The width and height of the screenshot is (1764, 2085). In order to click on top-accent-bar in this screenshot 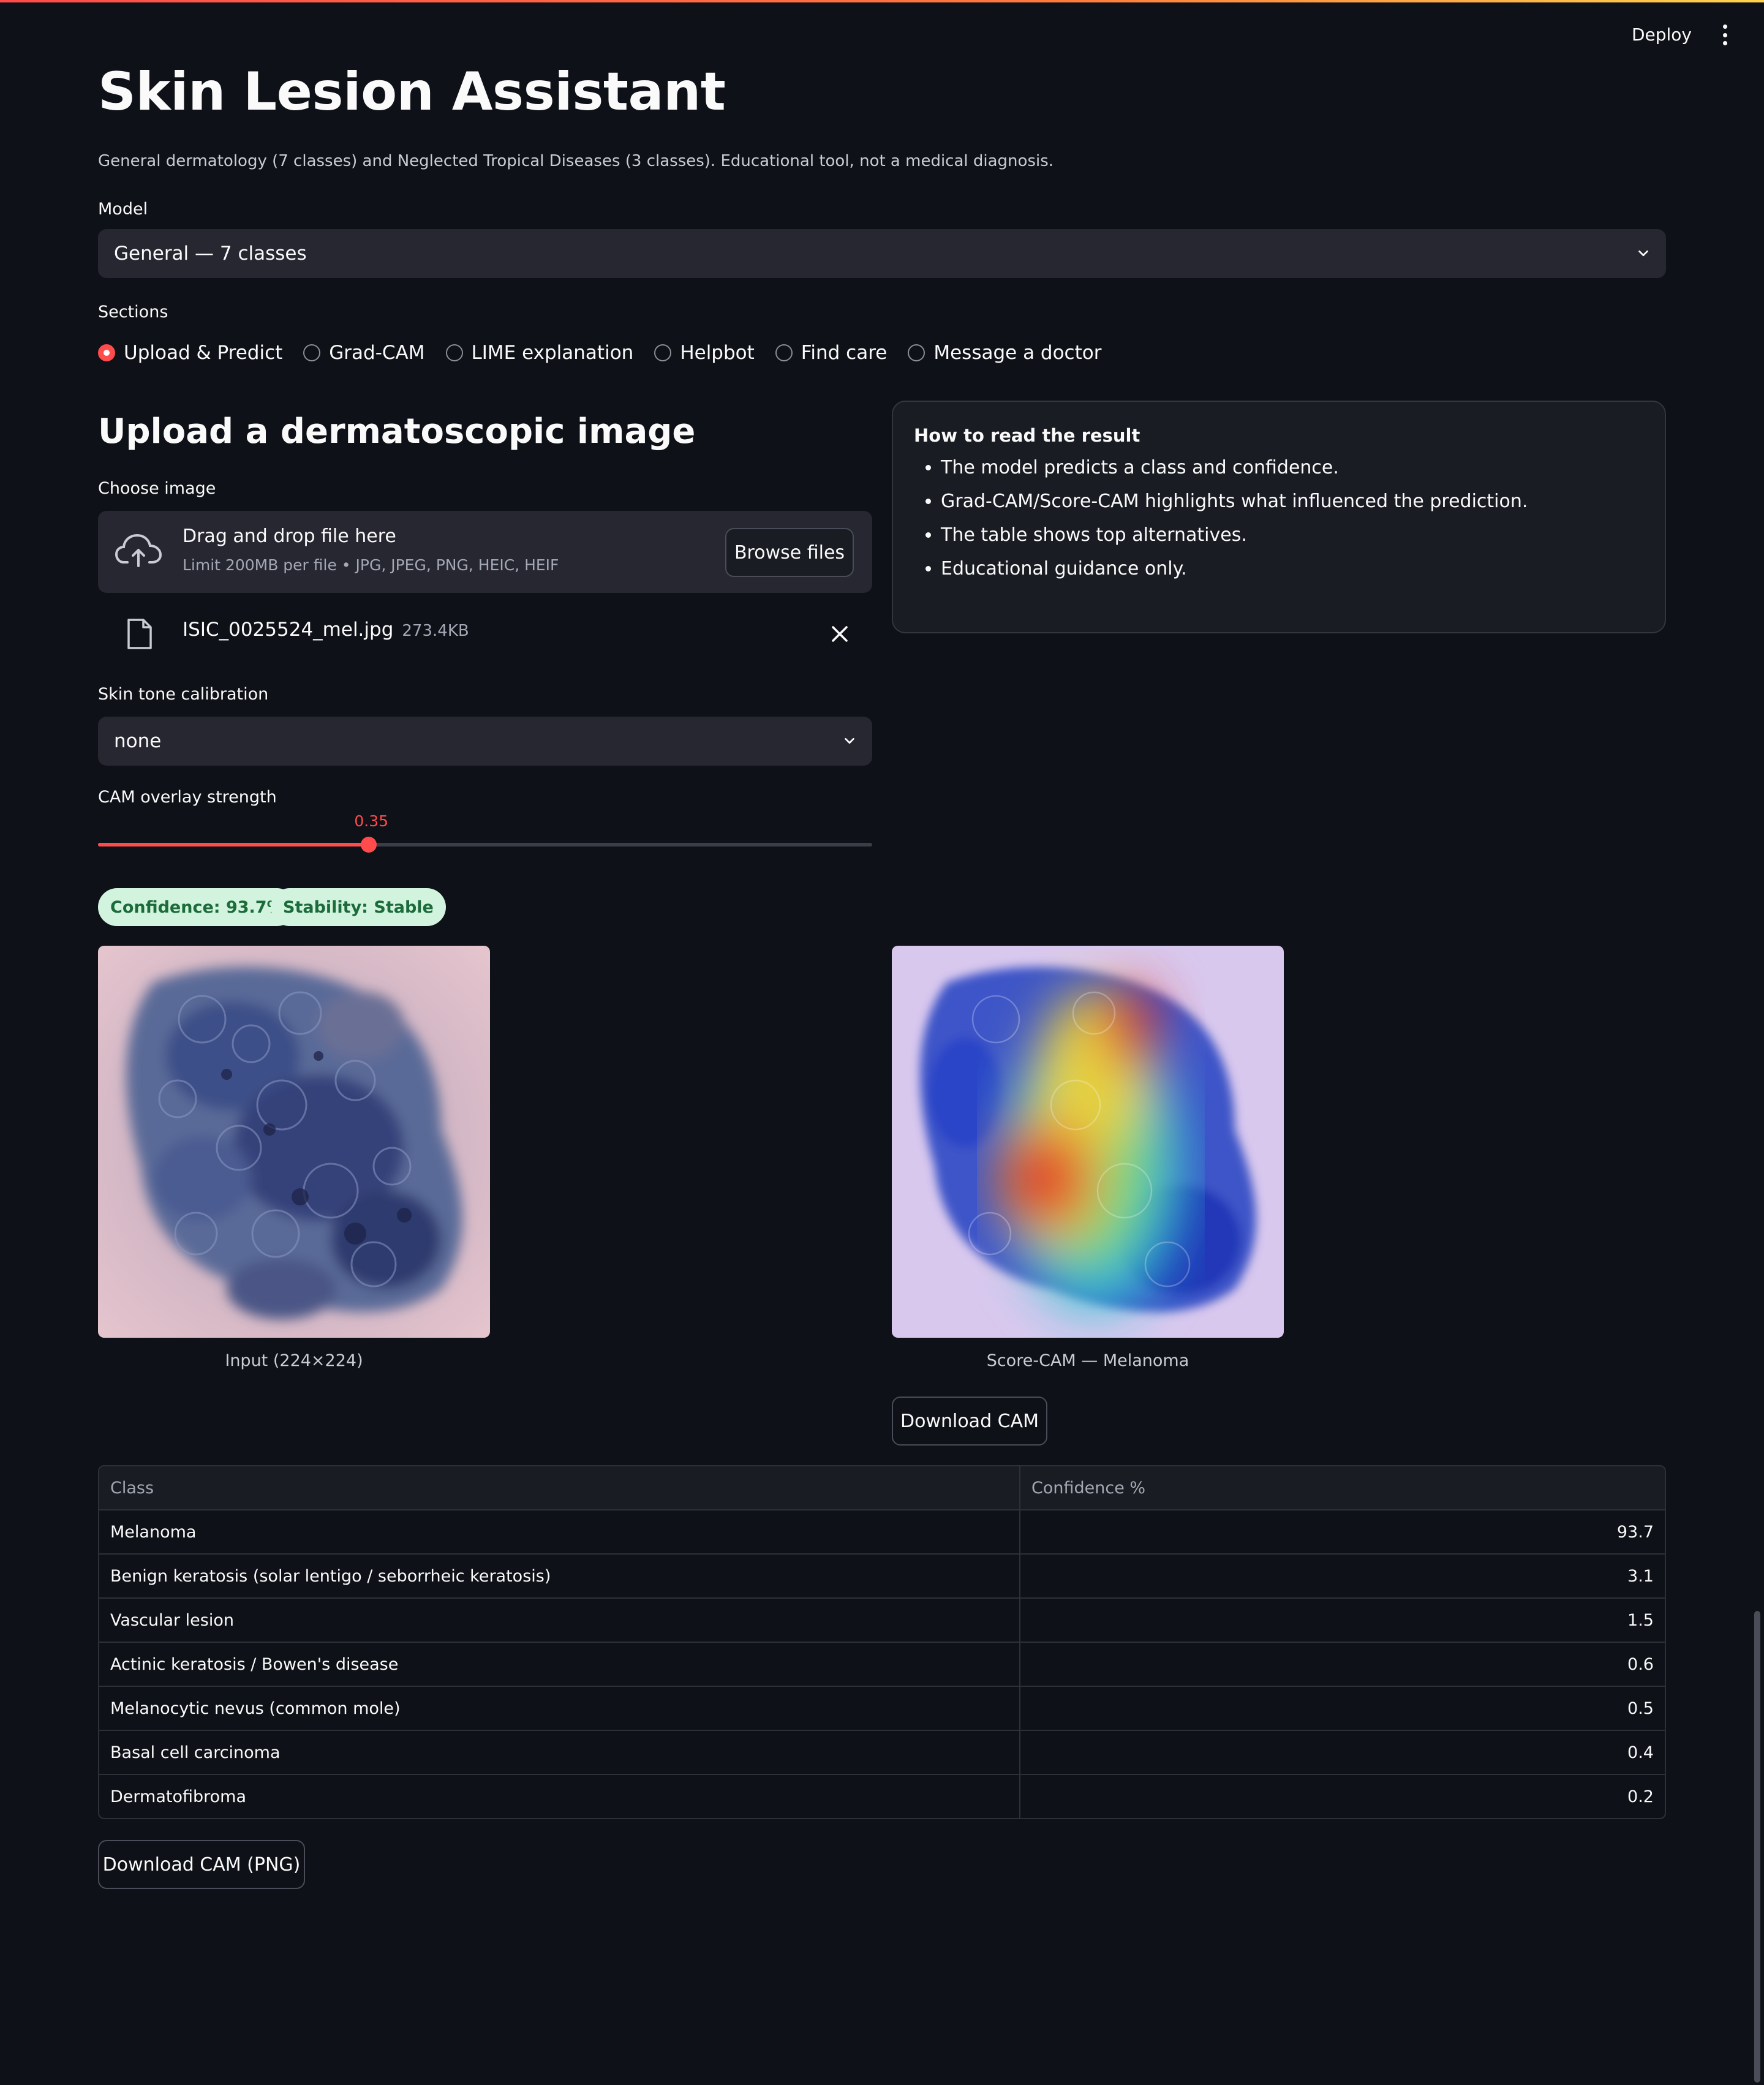, I will do `click(882, 1)`.